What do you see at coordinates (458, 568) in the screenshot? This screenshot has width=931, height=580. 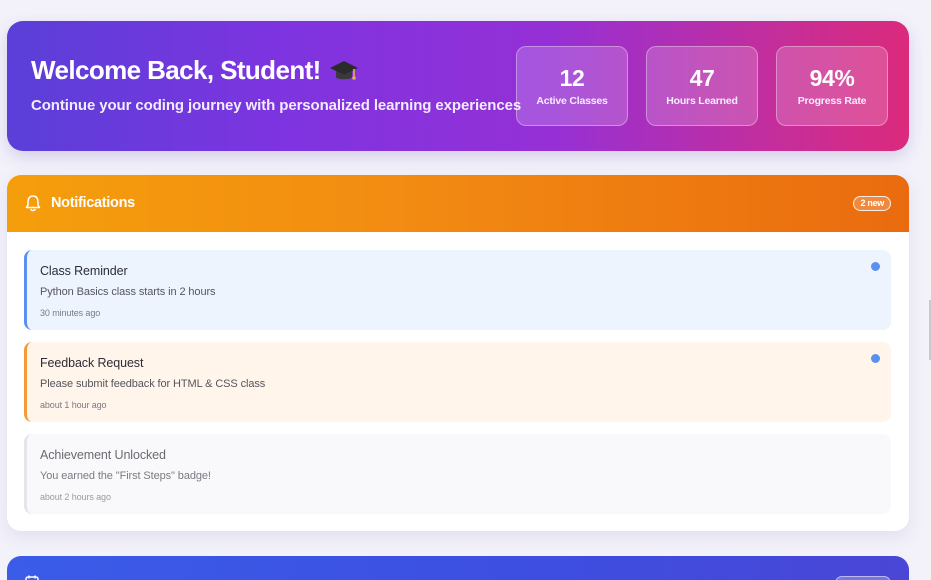 I see `upcoming-classes-panel` at bounding box center [458, 568].